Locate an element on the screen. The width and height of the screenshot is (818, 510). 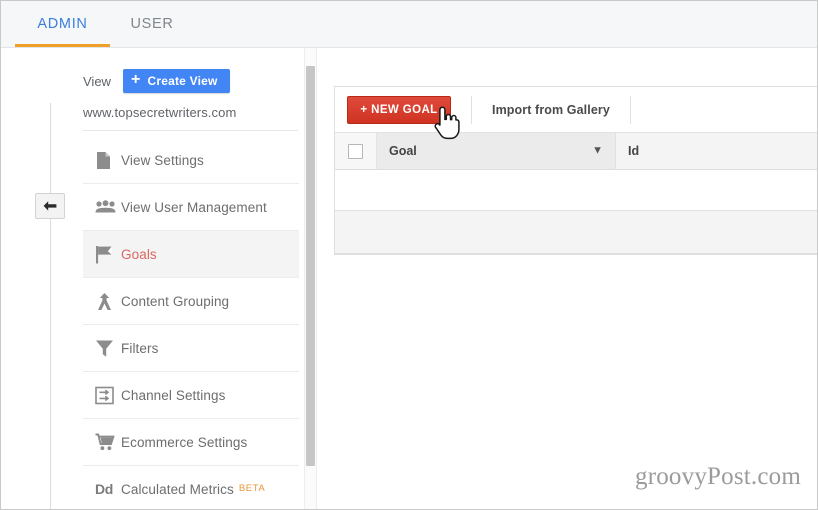
merge-arrow-icon is located at coordinates (102, 301).